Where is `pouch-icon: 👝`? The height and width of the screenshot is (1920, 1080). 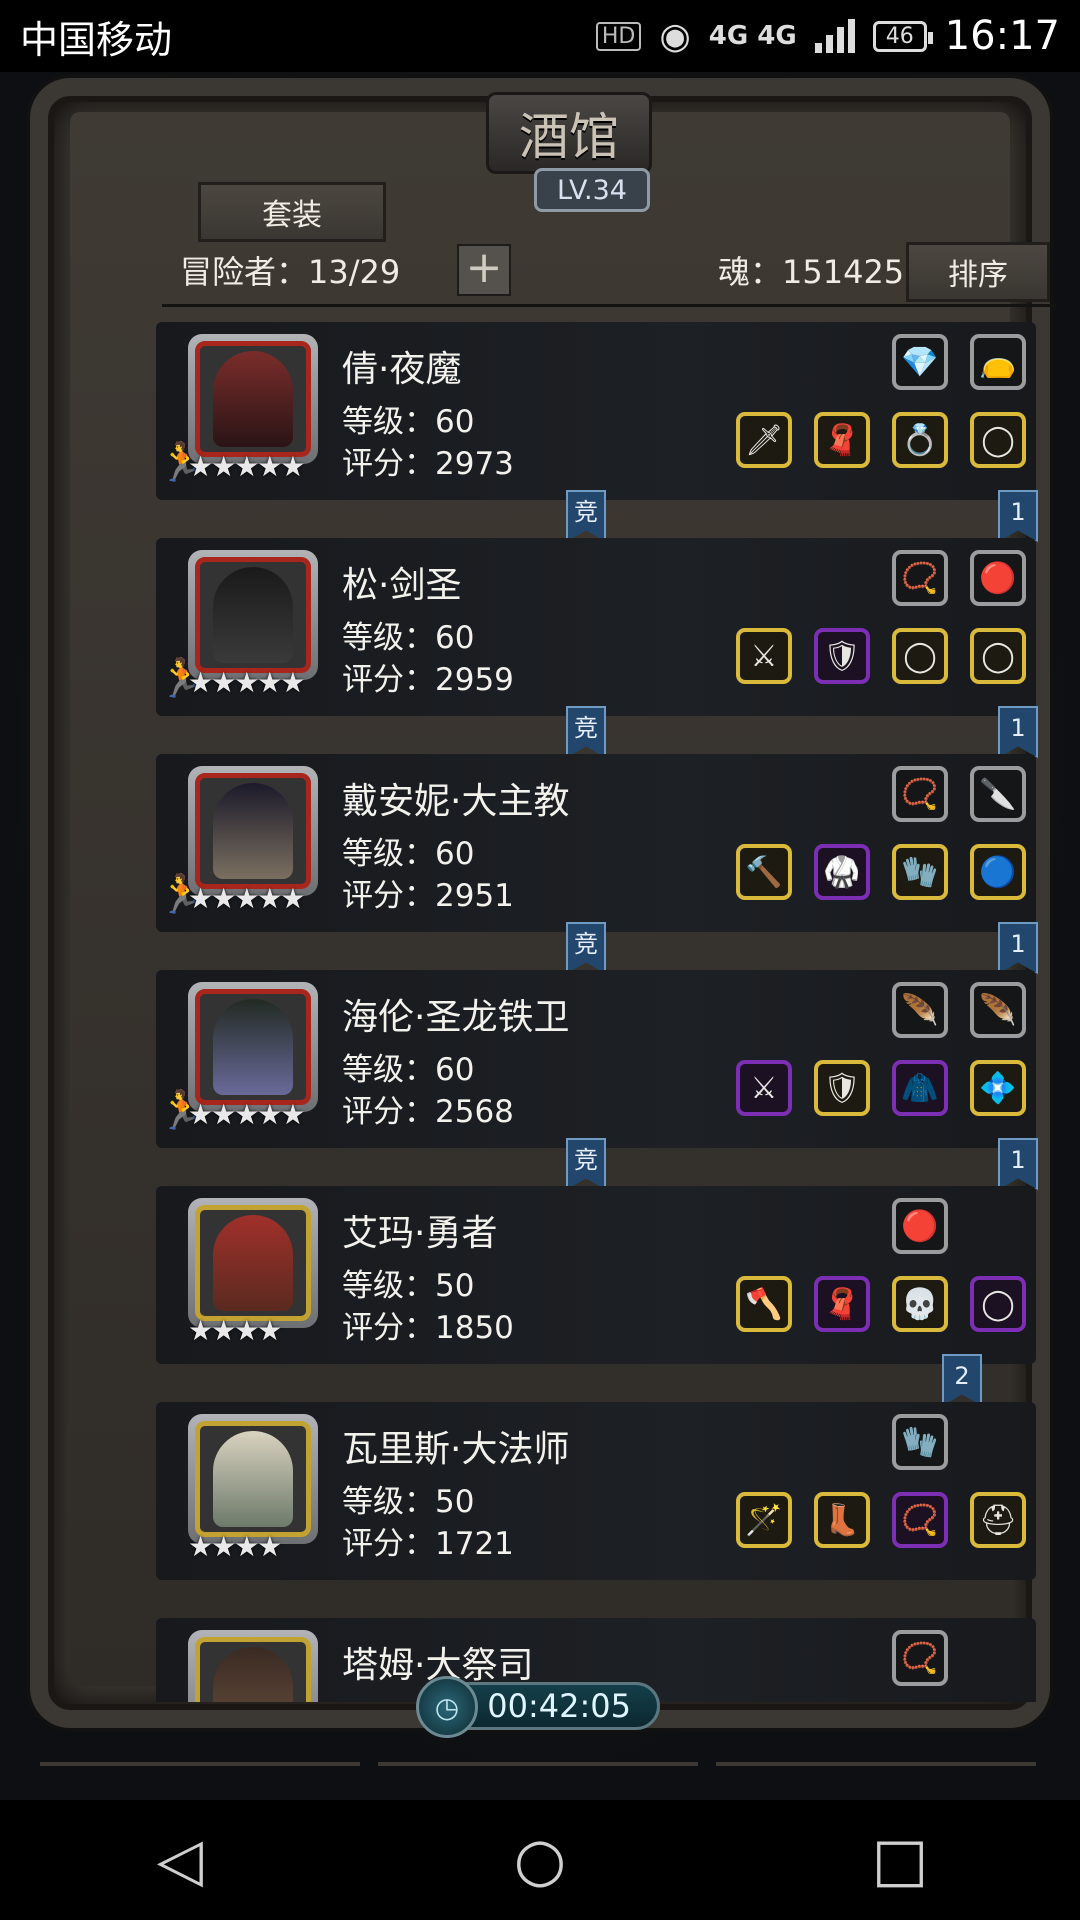 pouch-icon: 👝 is located at coordinates (998, 362).